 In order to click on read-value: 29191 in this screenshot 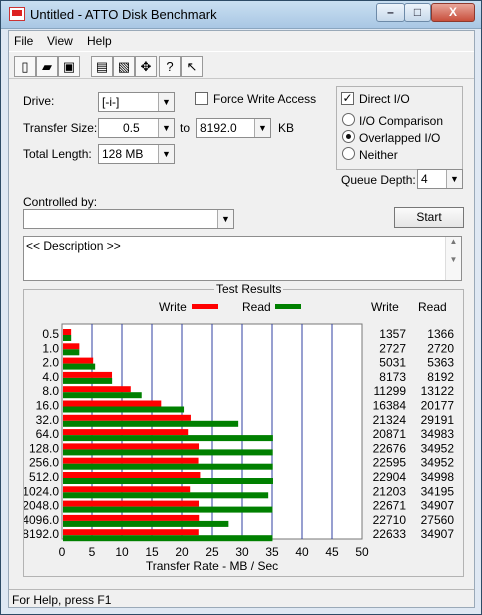, I will do `click(438, 420)`.